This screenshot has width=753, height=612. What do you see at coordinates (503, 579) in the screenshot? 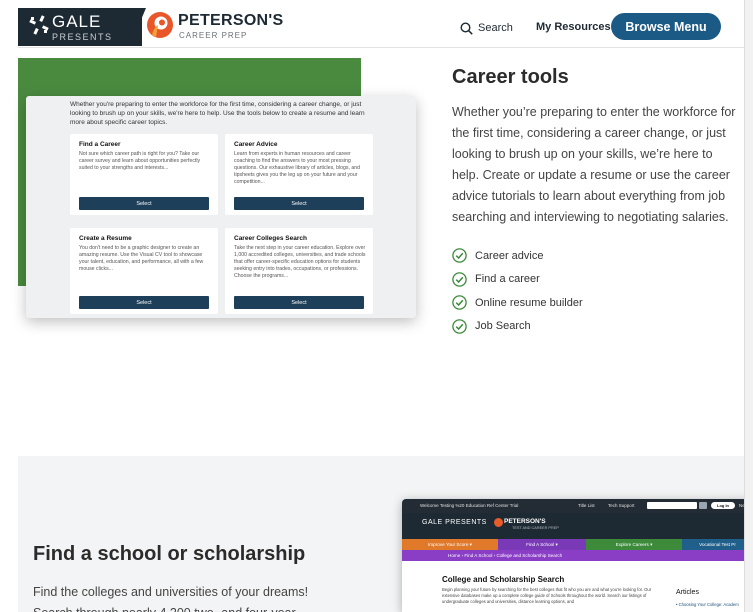
I see `preview-heading: College and Scholarship Search` at bounding box center [503, 579].